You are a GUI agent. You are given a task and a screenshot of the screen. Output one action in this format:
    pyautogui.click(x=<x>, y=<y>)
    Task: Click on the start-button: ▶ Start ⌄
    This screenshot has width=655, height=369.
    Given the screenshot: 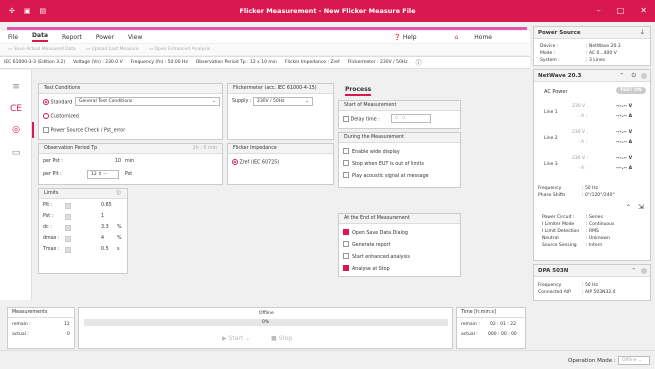 What is the action you would take?
    pyautogui.click(x=236, y=338)
    